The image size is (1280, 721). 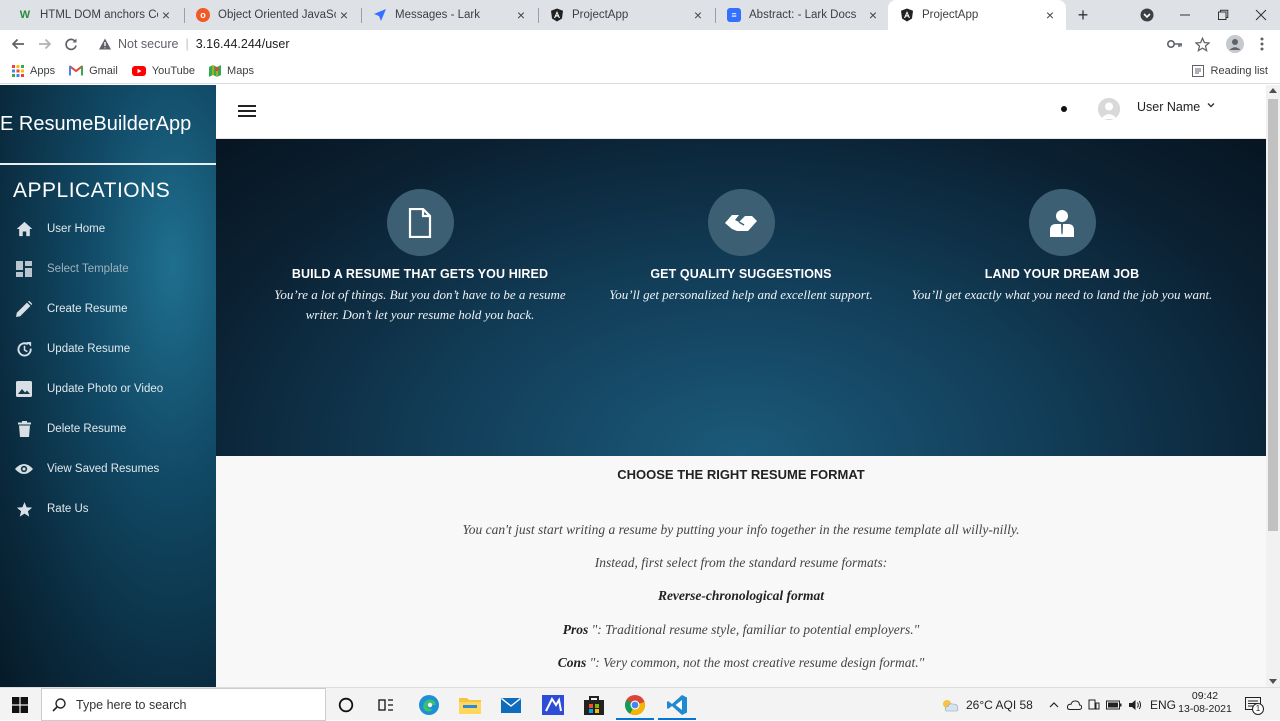 I want to click on bookmark-star-button, so click(x=1202, y=44).